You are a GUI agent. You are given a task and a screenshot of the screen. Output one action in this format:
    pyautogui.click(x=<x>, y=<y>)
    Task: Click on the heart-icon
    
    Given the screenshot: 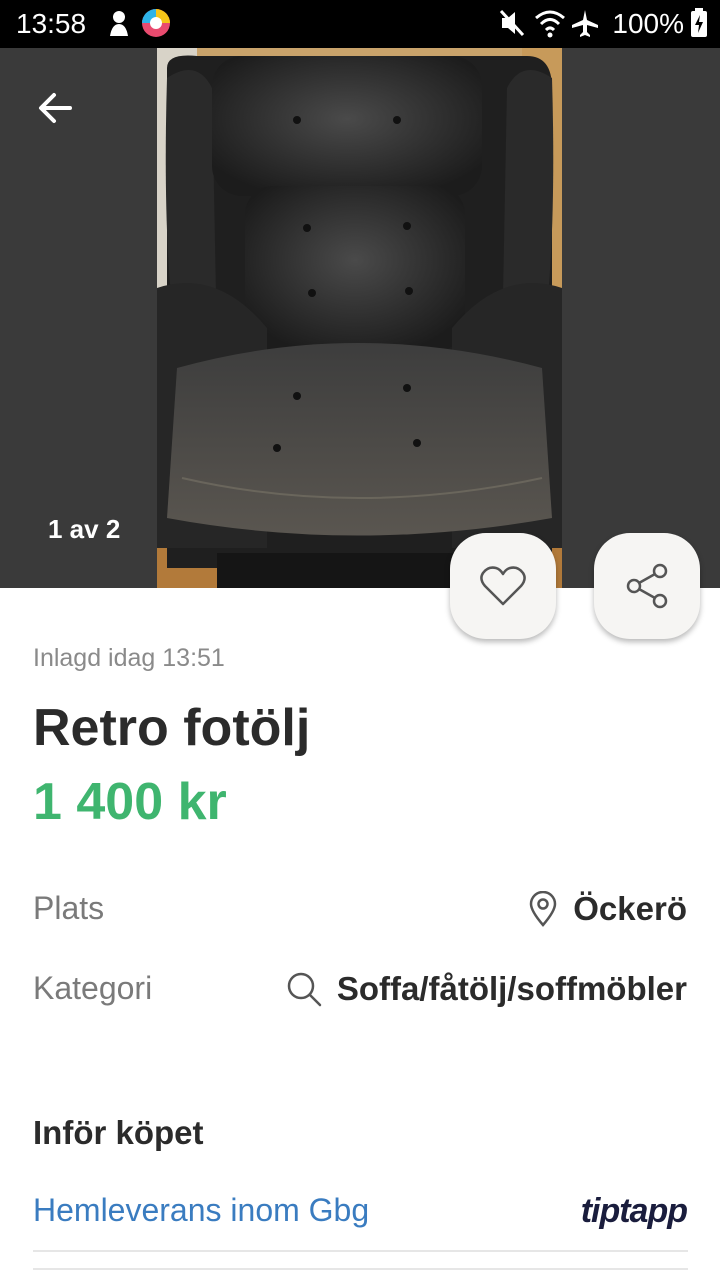 What is the action you would take?
    pyautogui.click(x=503, y=586)
    